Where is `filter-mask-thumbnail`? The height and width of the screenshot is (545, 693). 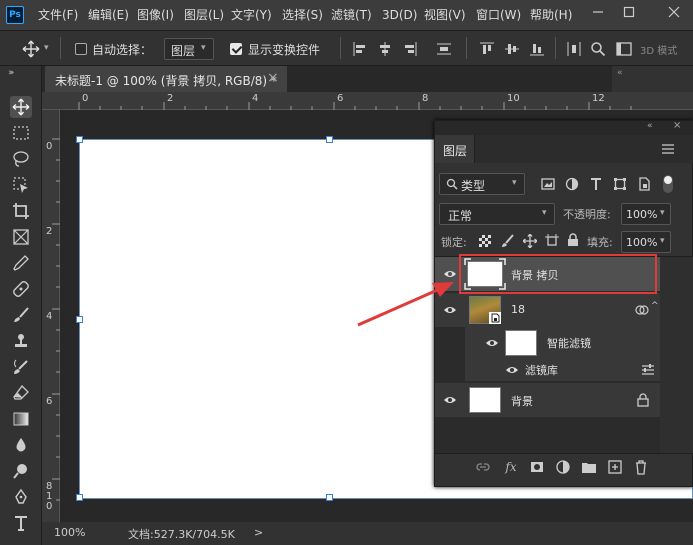
filter-mask-thumbnail is located at coordinates (521, 343).